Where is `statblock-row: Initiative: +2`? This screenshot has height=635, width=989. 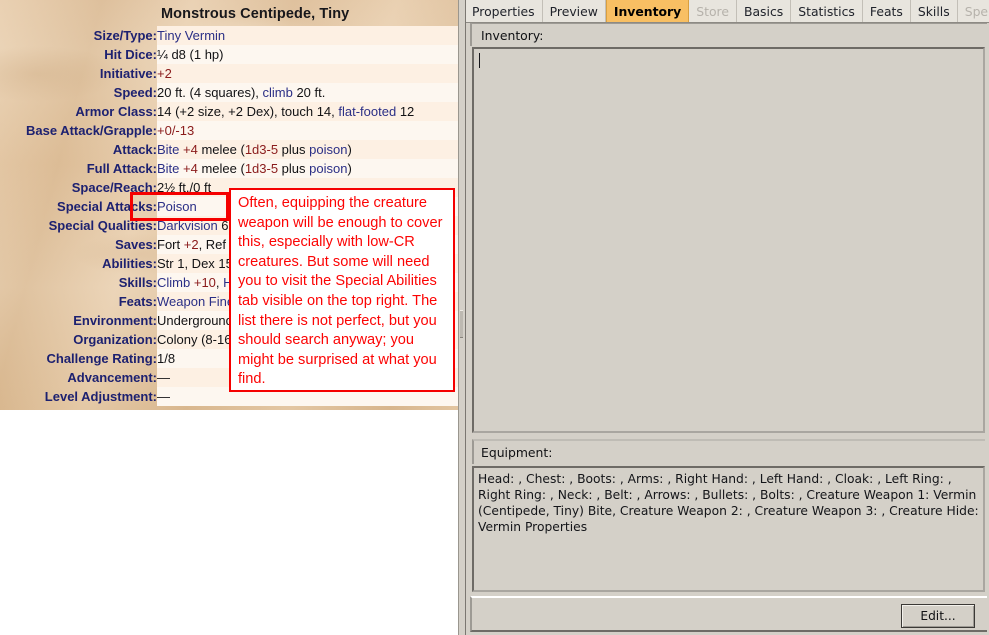 statblock-row: Initiative: +2 is located at coordinates (229, 73).